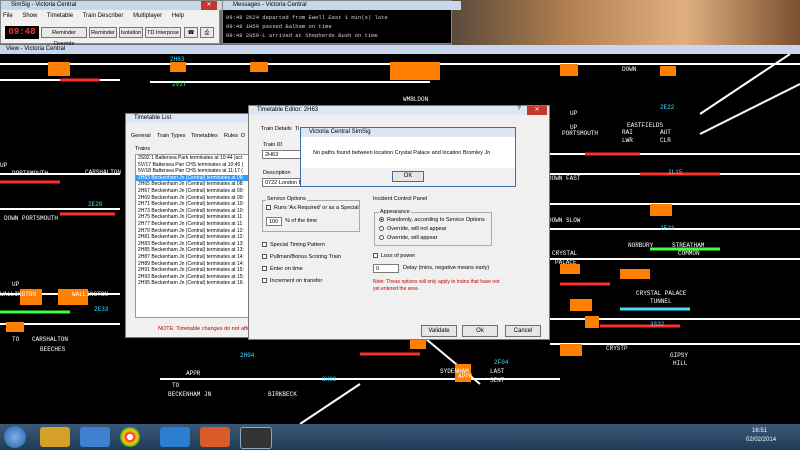  Describe the element at coordinates (15, 437) in the screenshot. I see `start-button` at that location.